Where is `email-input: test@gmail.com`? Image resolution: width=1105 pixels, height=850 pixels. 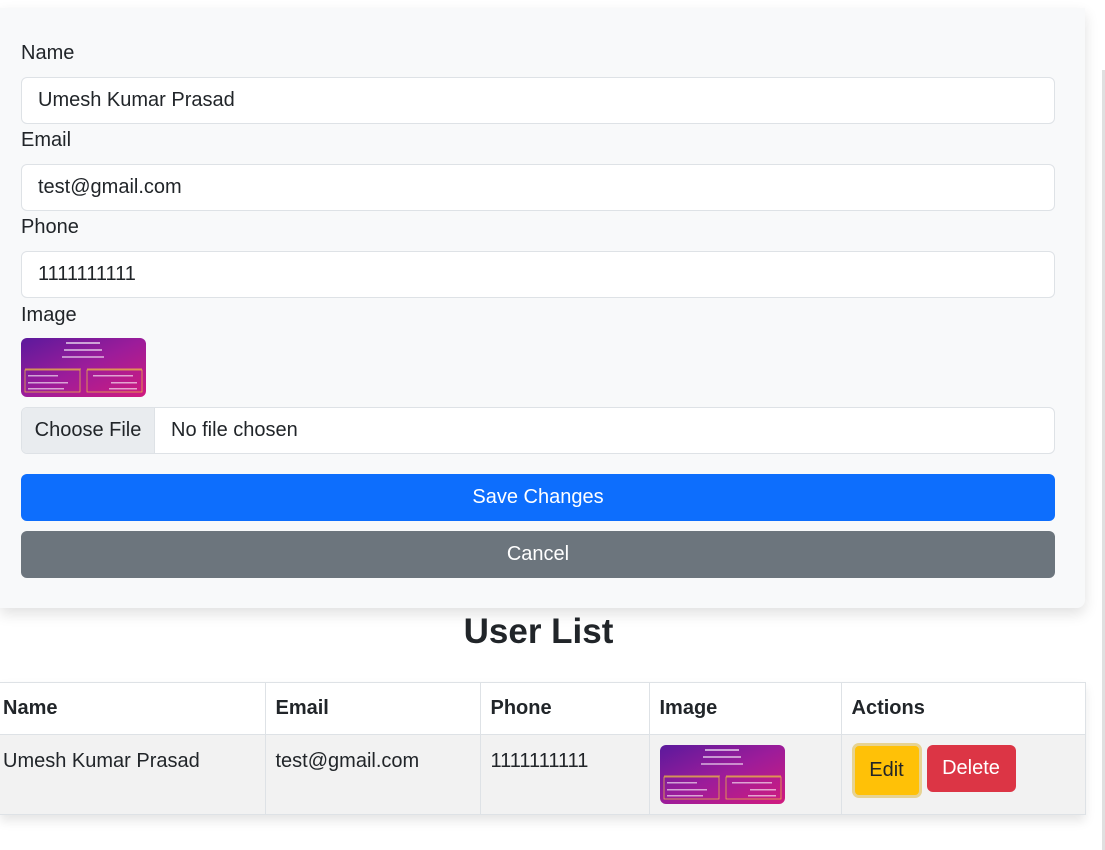
email-input: test@gmail.com is located at coordinates (538, 187).